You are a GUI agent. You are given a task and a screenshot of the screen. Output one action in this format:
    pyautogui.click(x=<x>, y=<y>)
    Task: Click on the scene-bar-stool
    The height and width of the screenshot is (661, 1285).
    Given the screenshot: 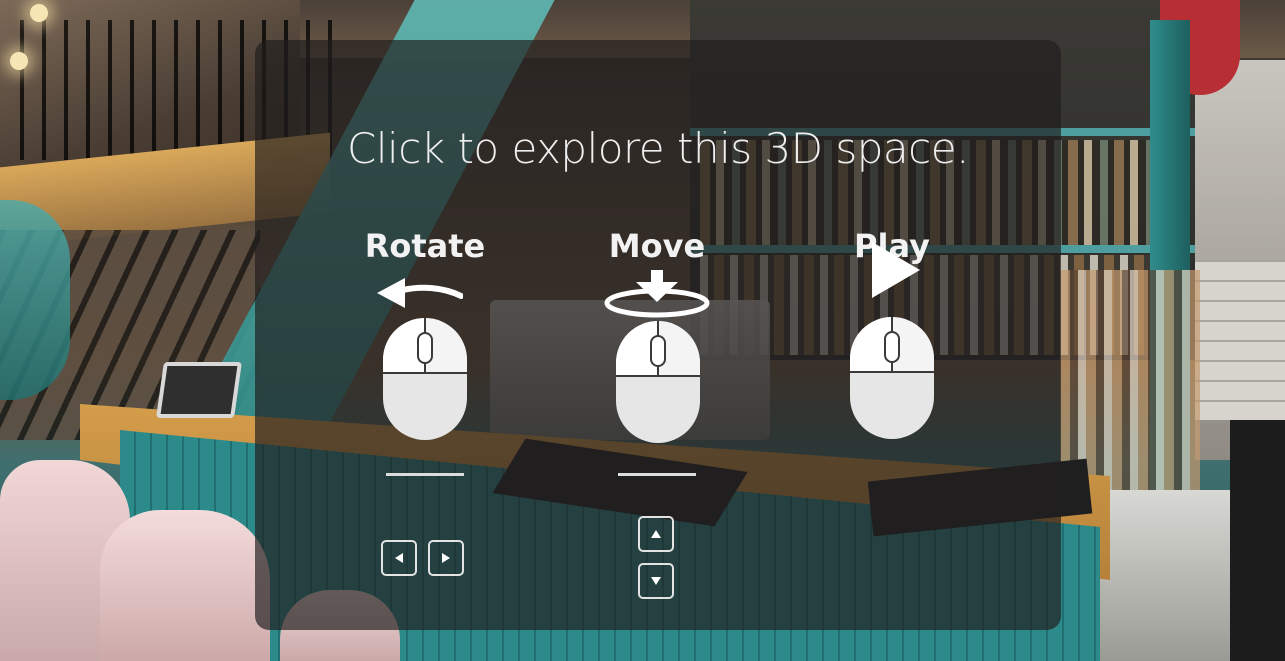 What is the action you would take?
    pyautogui.click(x=185, y=585)
    